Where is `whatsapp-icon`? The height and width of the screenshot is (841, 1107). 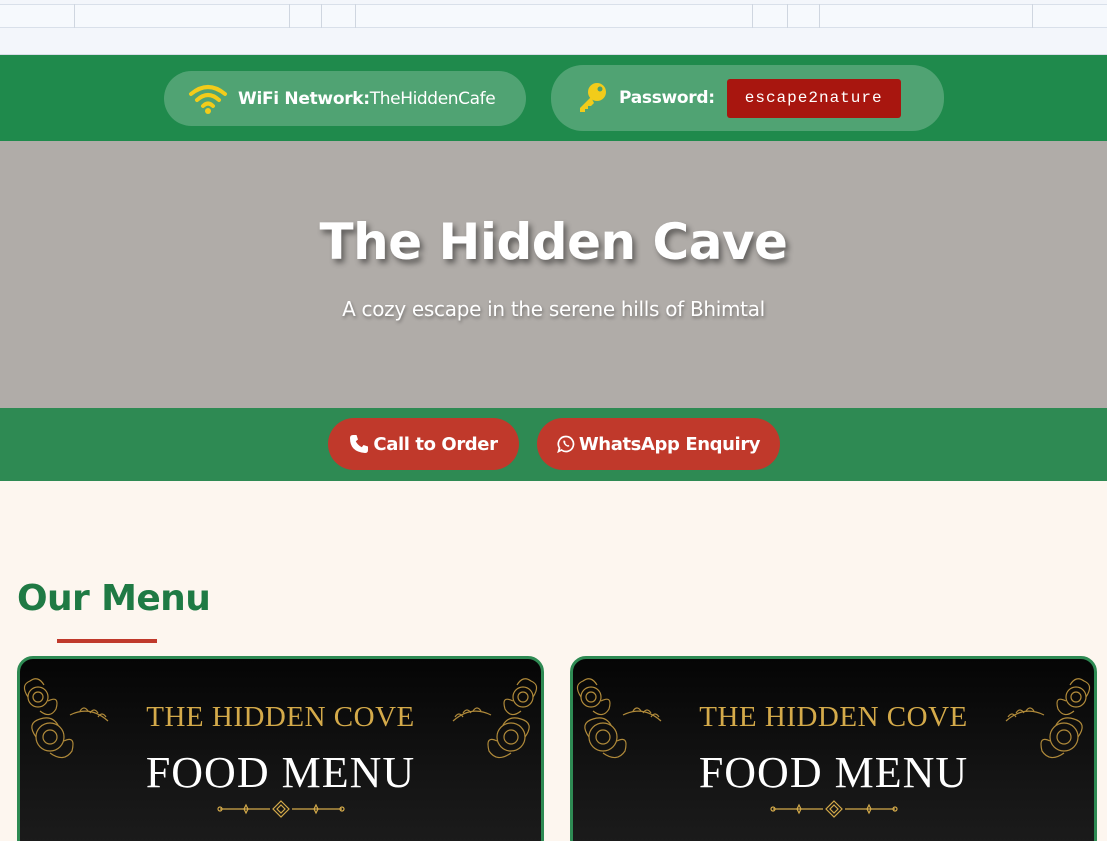
whatsapp-icon is located at coordinates (566, 444).